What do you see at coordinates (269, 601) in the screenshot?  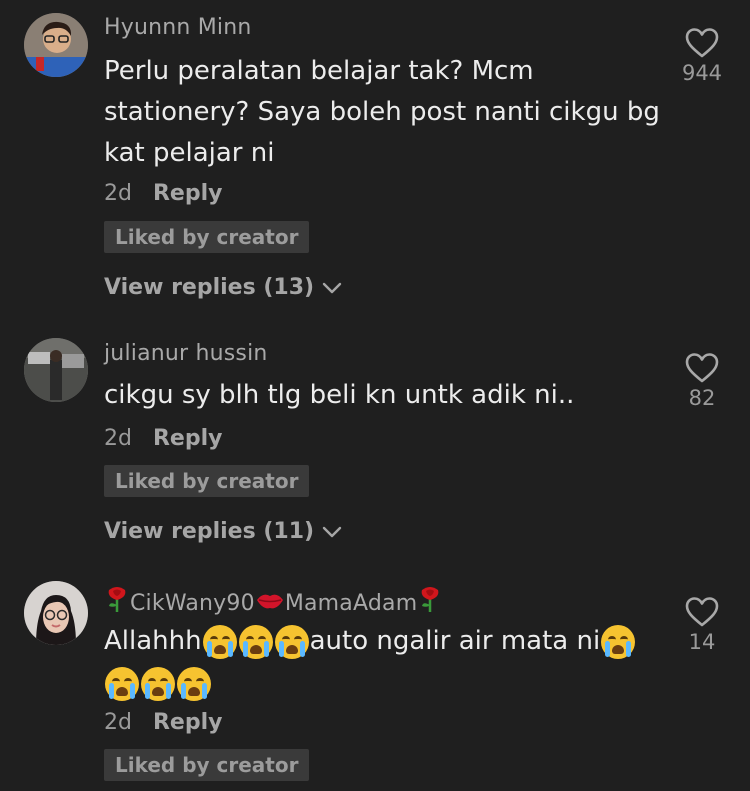 I see `kiss-mark-emoji` at bounding box center [269, 601].